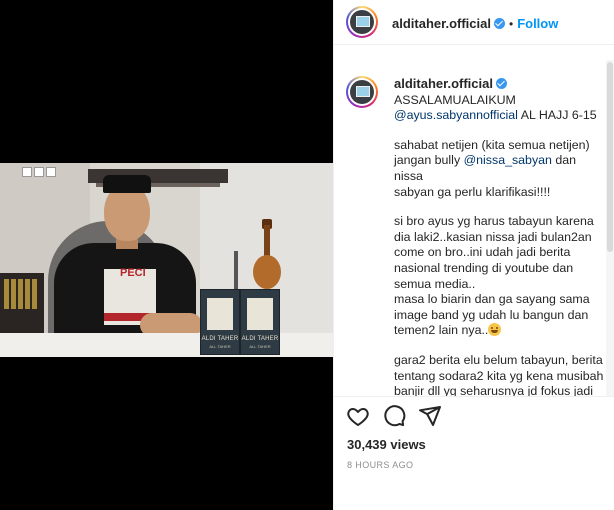 Image resolution: width=614 pixels, height=510 pixels. I want to click on post-header: alditaher.official • Follow, so click(474, 22).